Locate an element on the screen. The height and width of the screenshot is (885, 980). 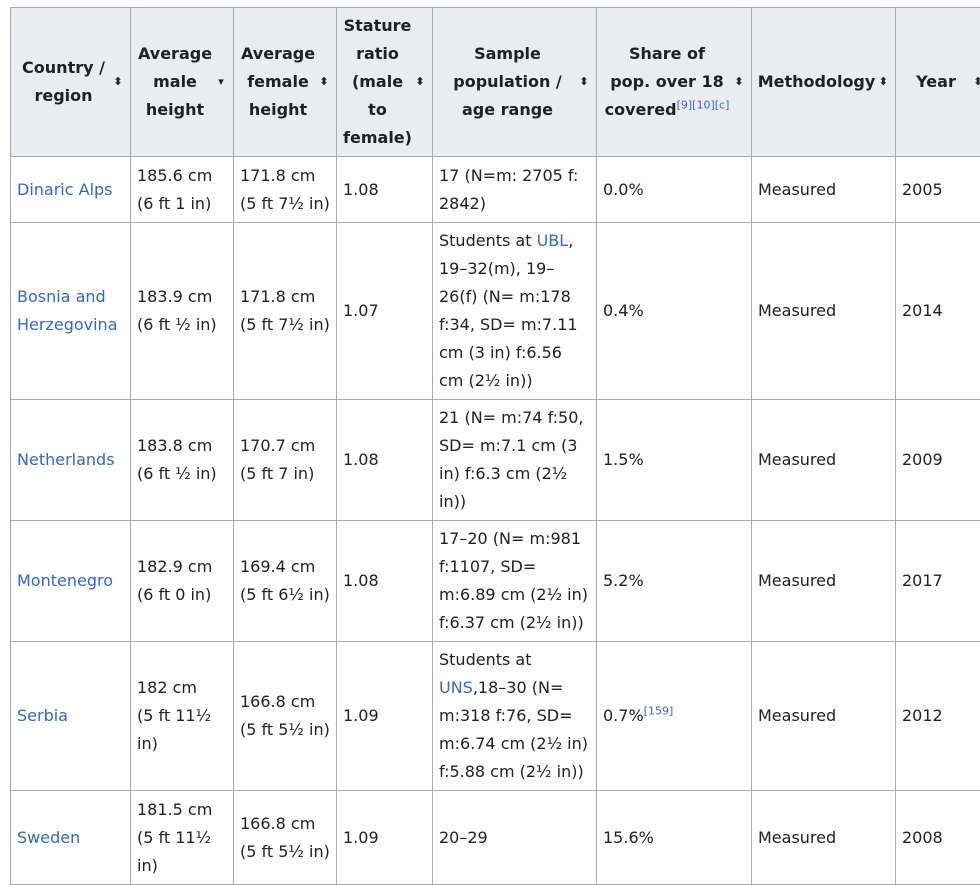
citation-ref: [159] is located at coordinates (659, 711).